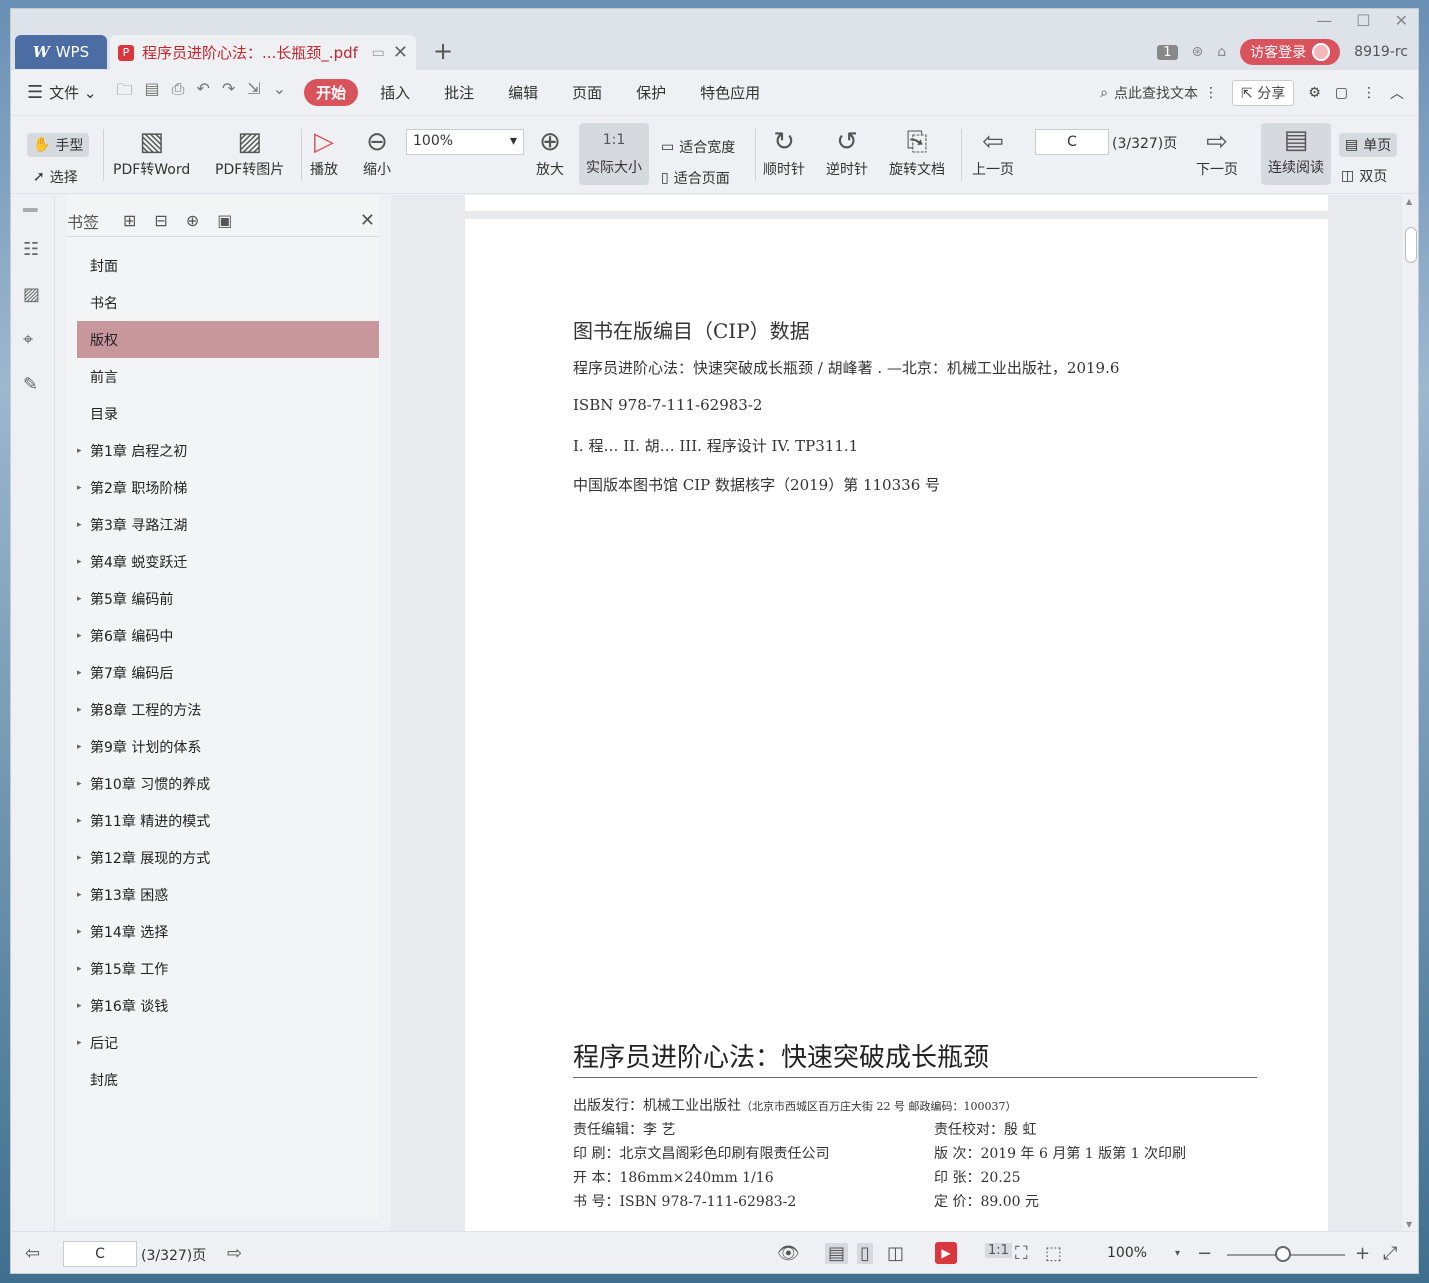  I want to click on bookmark-item: 封底, so click(228, 1079).